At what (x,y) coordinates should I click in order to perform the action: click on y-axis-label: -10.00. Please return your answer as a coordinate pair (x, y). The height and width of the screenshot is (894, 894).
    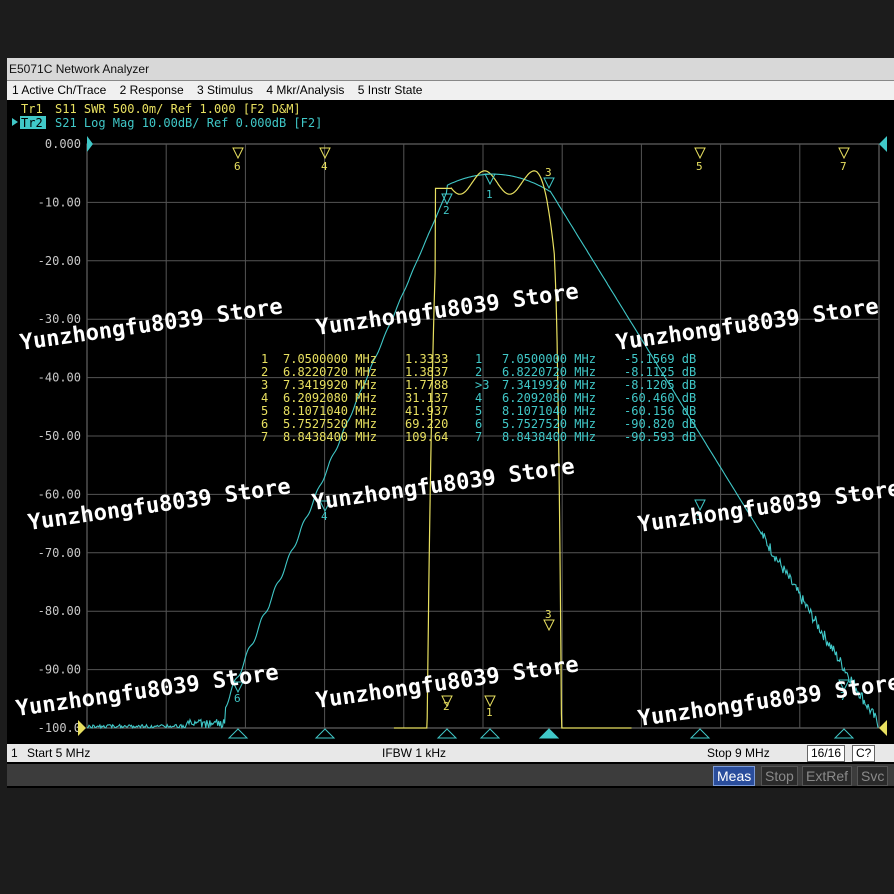
    Looking at the image, I should click on (59, 202).